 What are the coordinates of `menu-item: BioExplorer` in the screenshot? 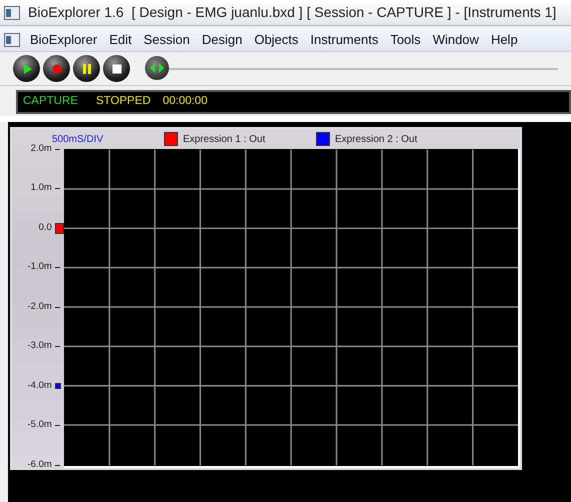 It's located at (64, 40).